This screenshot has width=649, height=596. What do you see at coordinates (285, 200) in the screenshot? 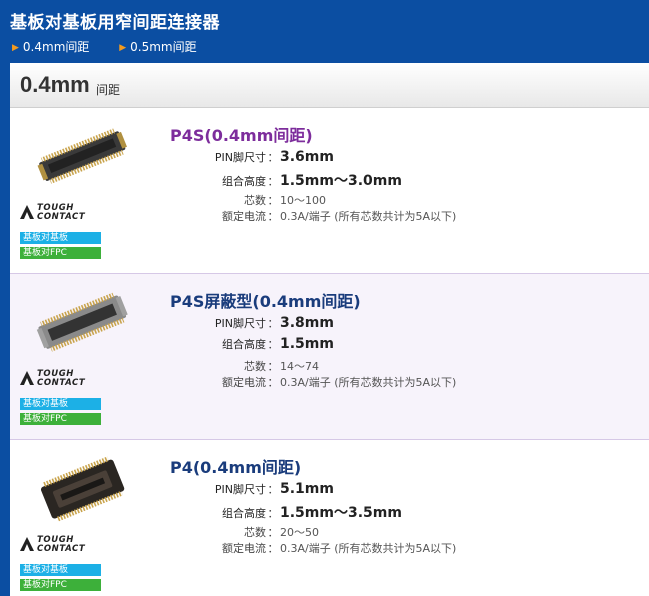
I see `spec-pin-count: 芯数： 10～100` at bounding box center [285, 200].